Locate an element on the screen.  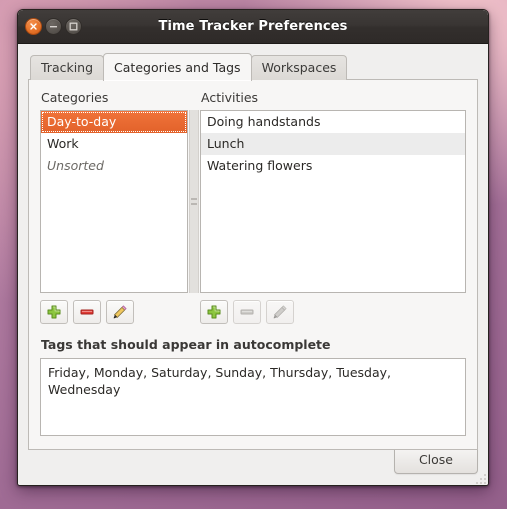
close-icon is located at coordinates (33, 26).